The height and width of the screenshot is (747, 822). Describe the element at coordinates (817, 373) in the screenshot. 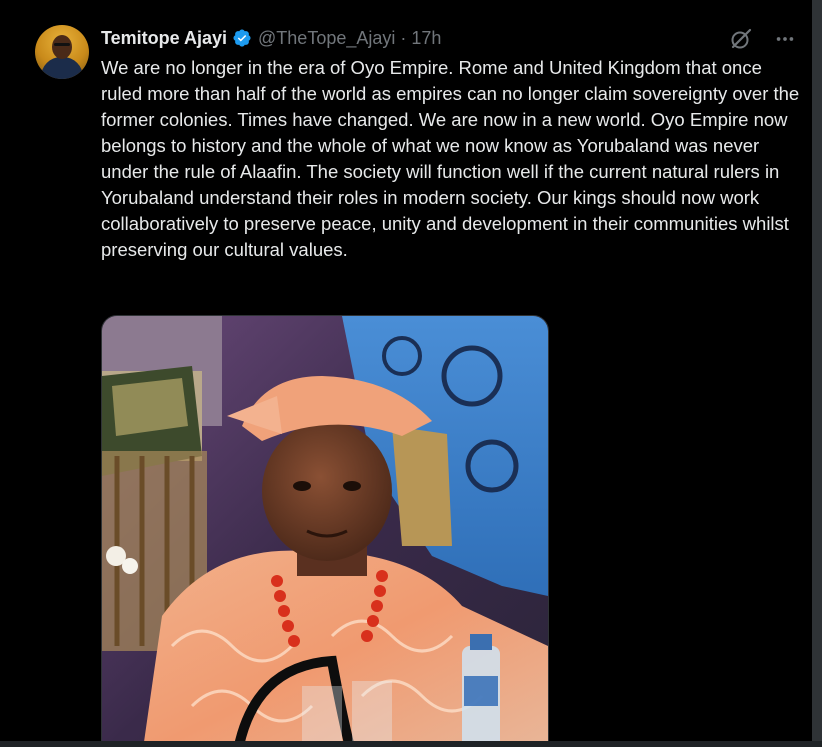

I see `window-right-edge` at that location.